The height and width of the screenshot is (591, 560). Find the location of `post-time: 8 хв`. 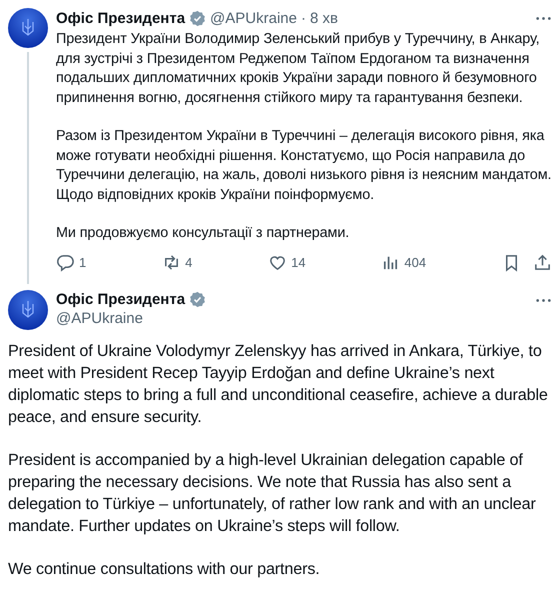

post-time: 8 хв is located at coordinates (324, 18).